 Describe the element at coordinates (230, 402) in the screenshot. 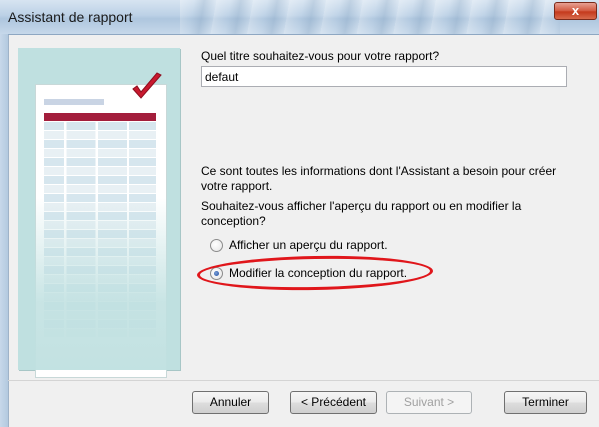

I see `cancel-button: Annuler` at that location.